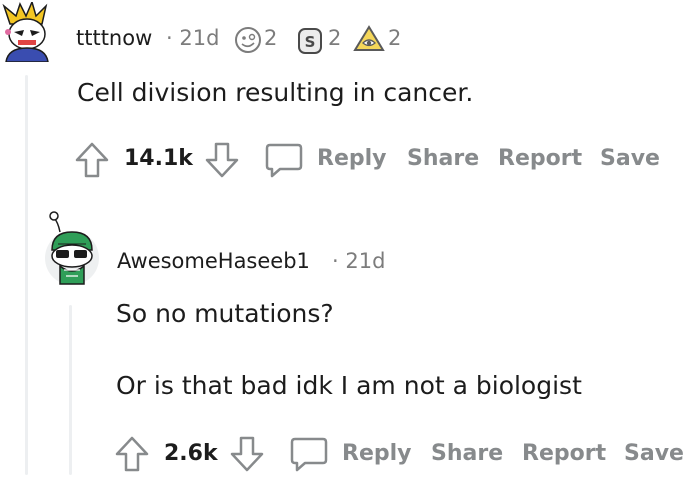 The width and height of the screenshot is (700, 477). What do you see at coordinates (369, 41) in the screenshot?
I see `pyramid-eye-award-icon` at bounding box center [369, 41].